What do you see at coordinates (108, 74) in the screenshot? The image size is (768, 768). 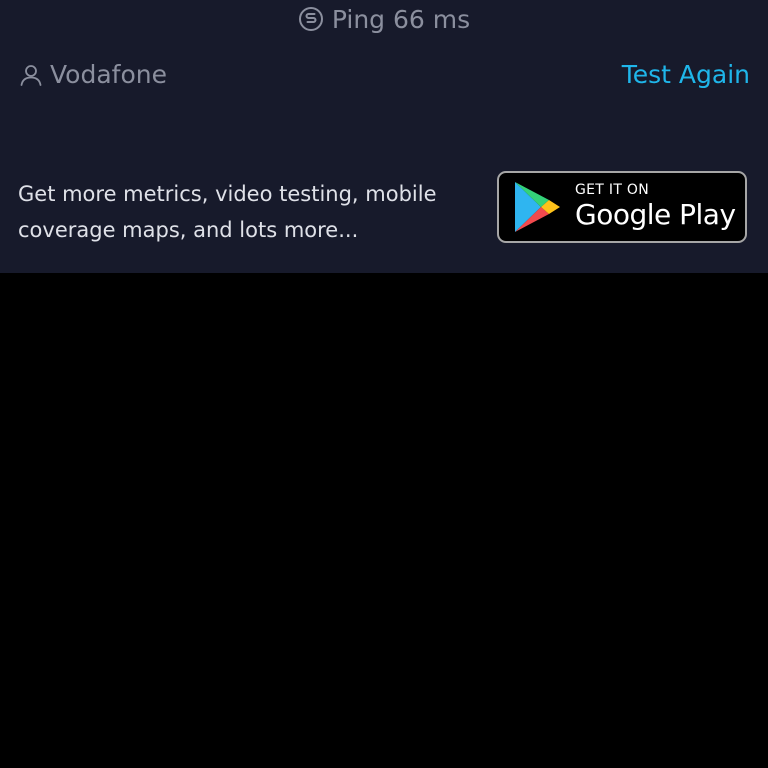 I see `provider-name: Vodafone` at bounding box center [108, 74].